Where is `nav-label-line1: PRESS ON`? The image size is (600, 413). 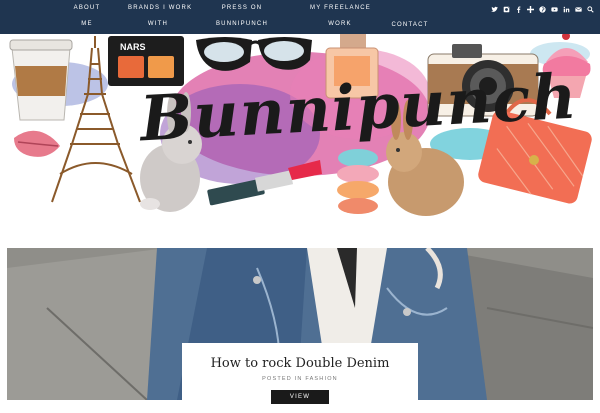
nav-label-line1: PRESS ON is located at coordinates (242, 8).